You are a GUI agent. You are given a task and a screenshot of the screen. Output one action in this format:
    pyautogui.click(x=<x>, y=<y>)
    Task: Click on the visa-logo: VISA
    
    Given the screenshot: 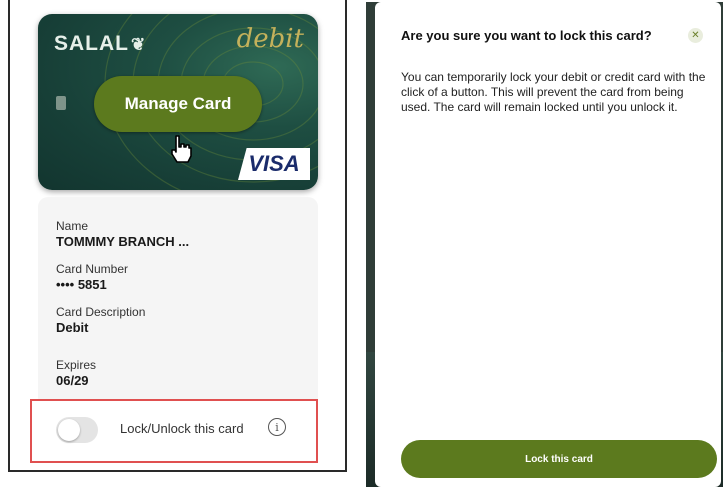 What is the action you would take?
    pyautogui.click(x=274, y=164)
    